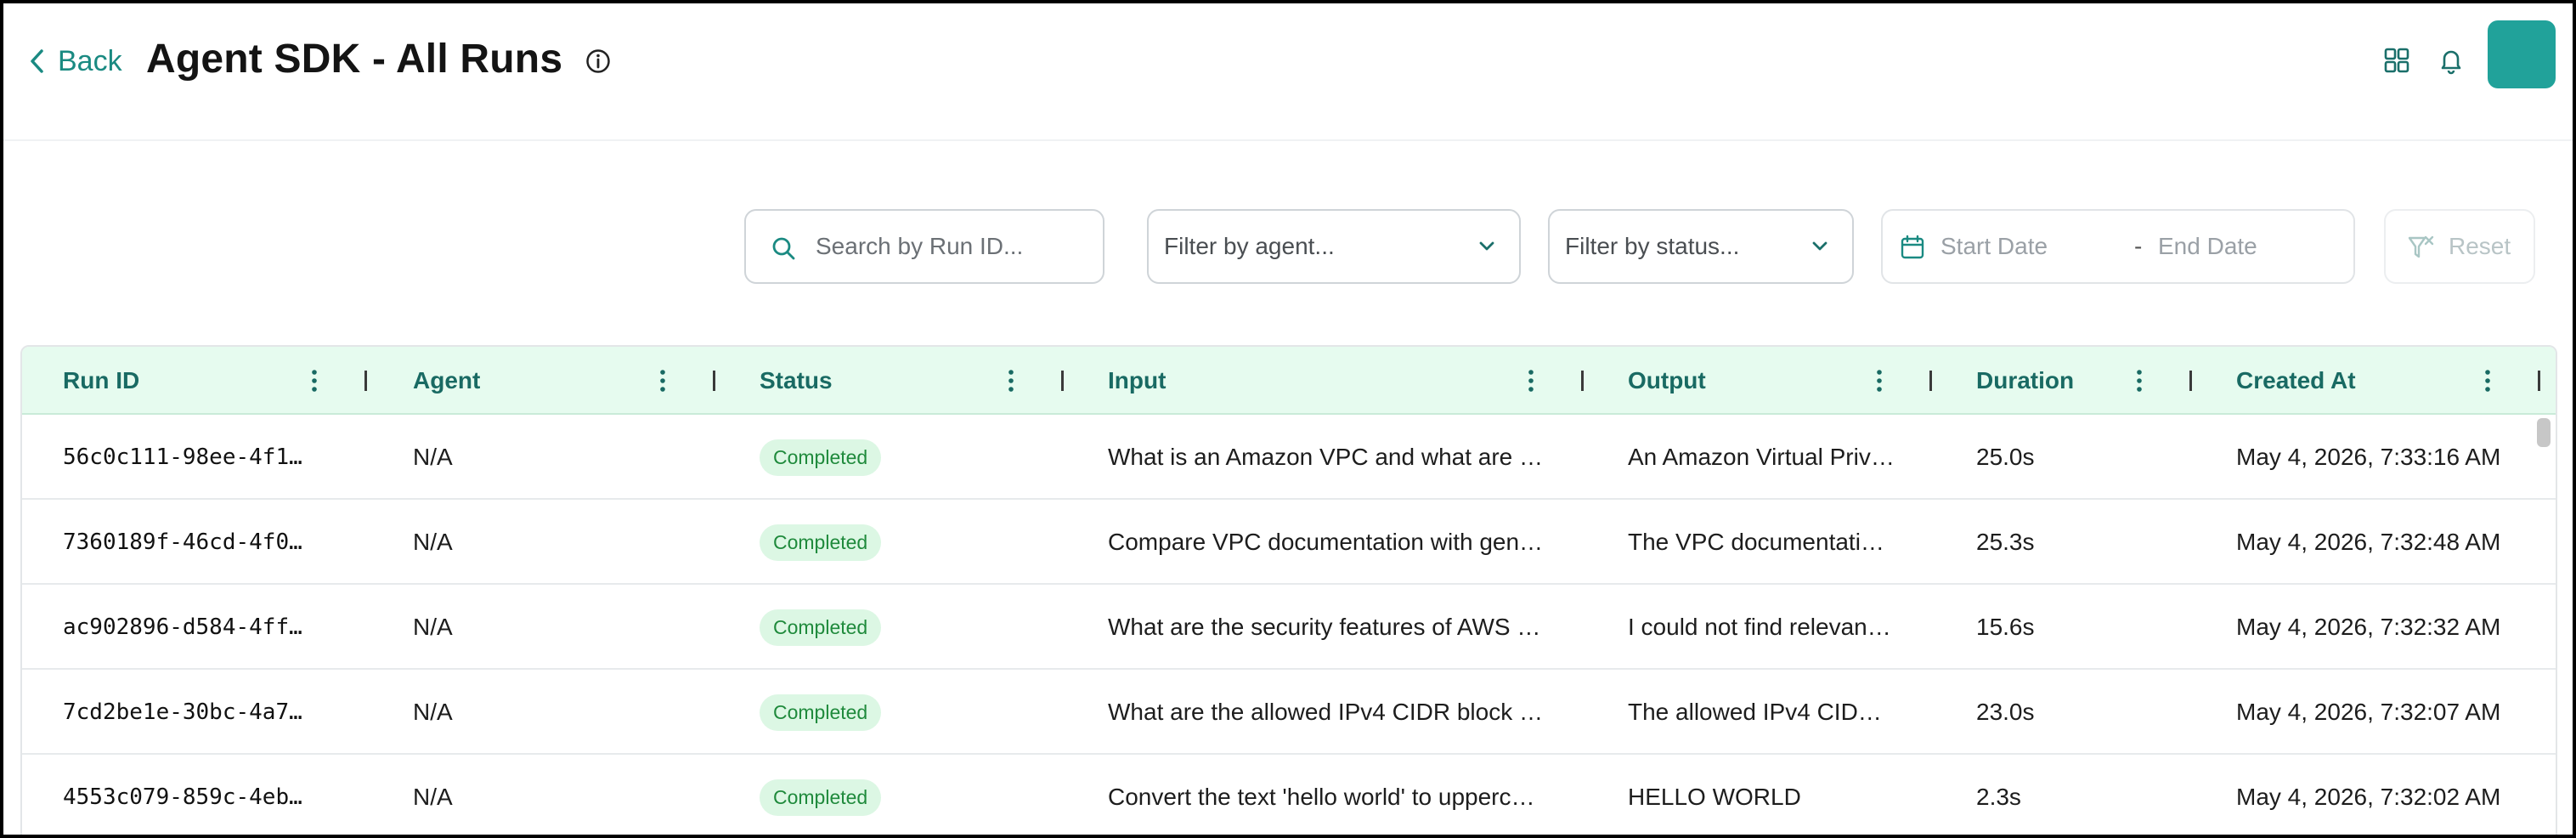  What do you see at coordinates (2005, 542) in the screenshot?
I see `duration-cell: 25.3s` at bounding box center [2005, 542].